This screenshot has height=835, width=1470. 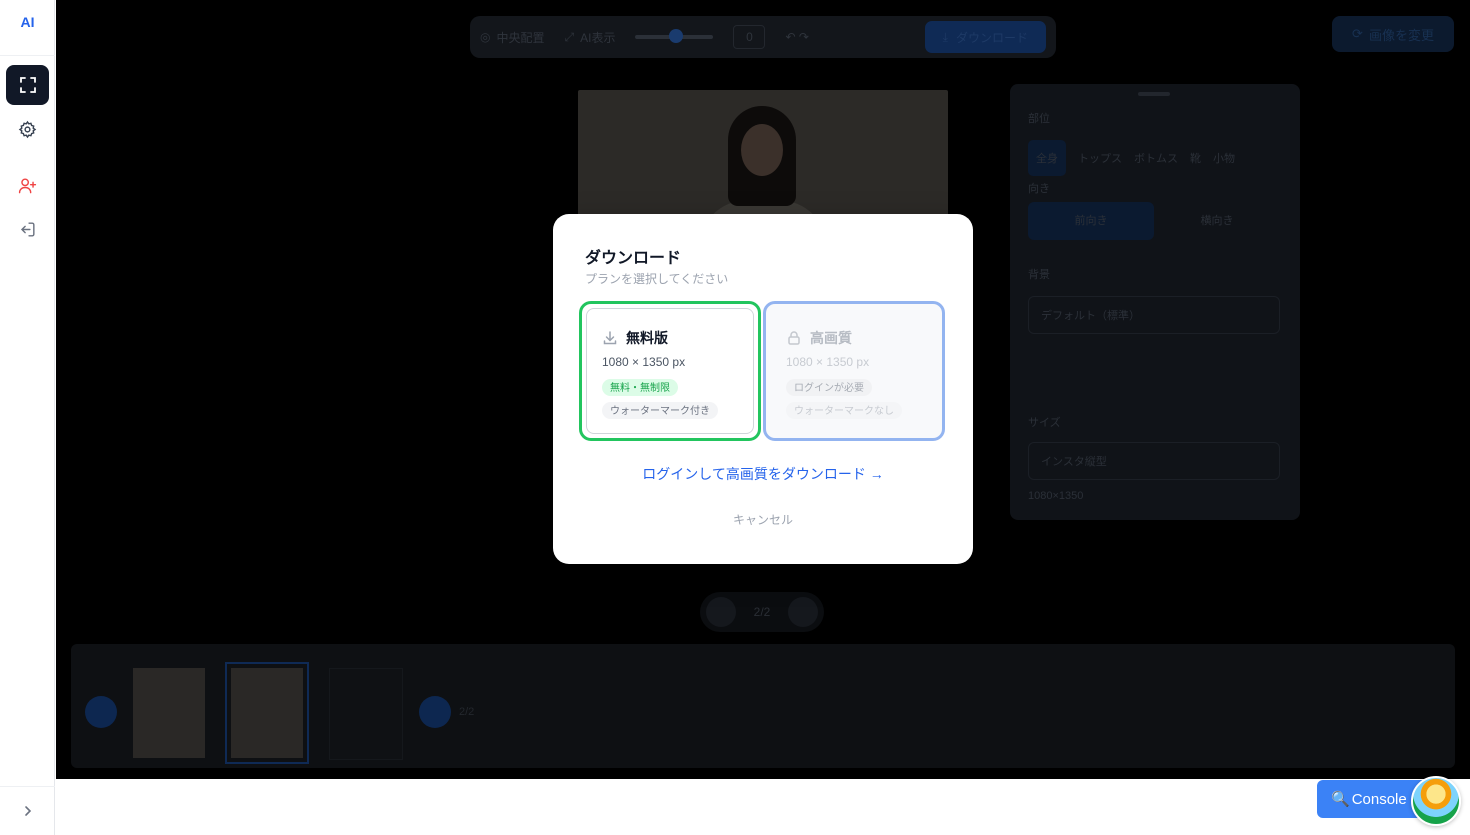 I want to click on image-pager: 2/2, so click(x=762, y=612).